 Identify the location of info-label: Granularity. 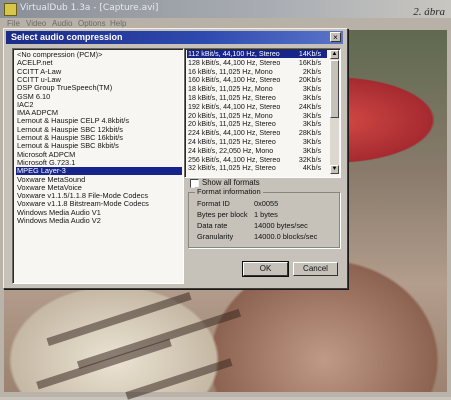
(215, 236).